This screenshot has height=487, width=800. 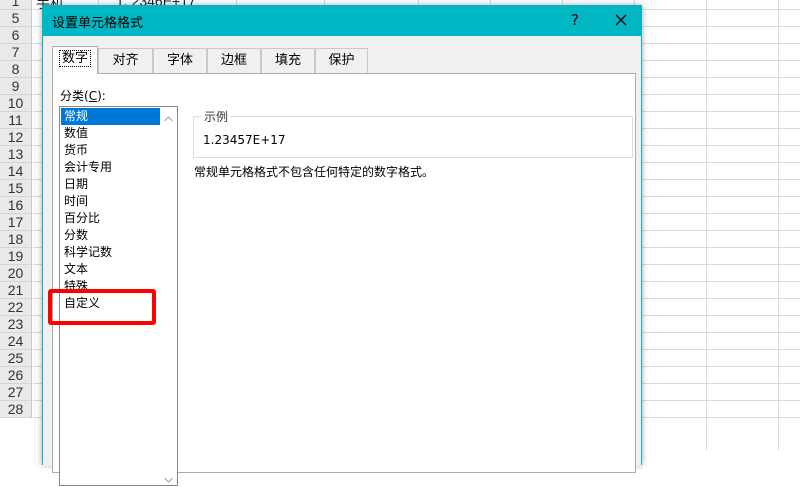 I want to click on tab-label: 字体, so click(x=179, y=60).